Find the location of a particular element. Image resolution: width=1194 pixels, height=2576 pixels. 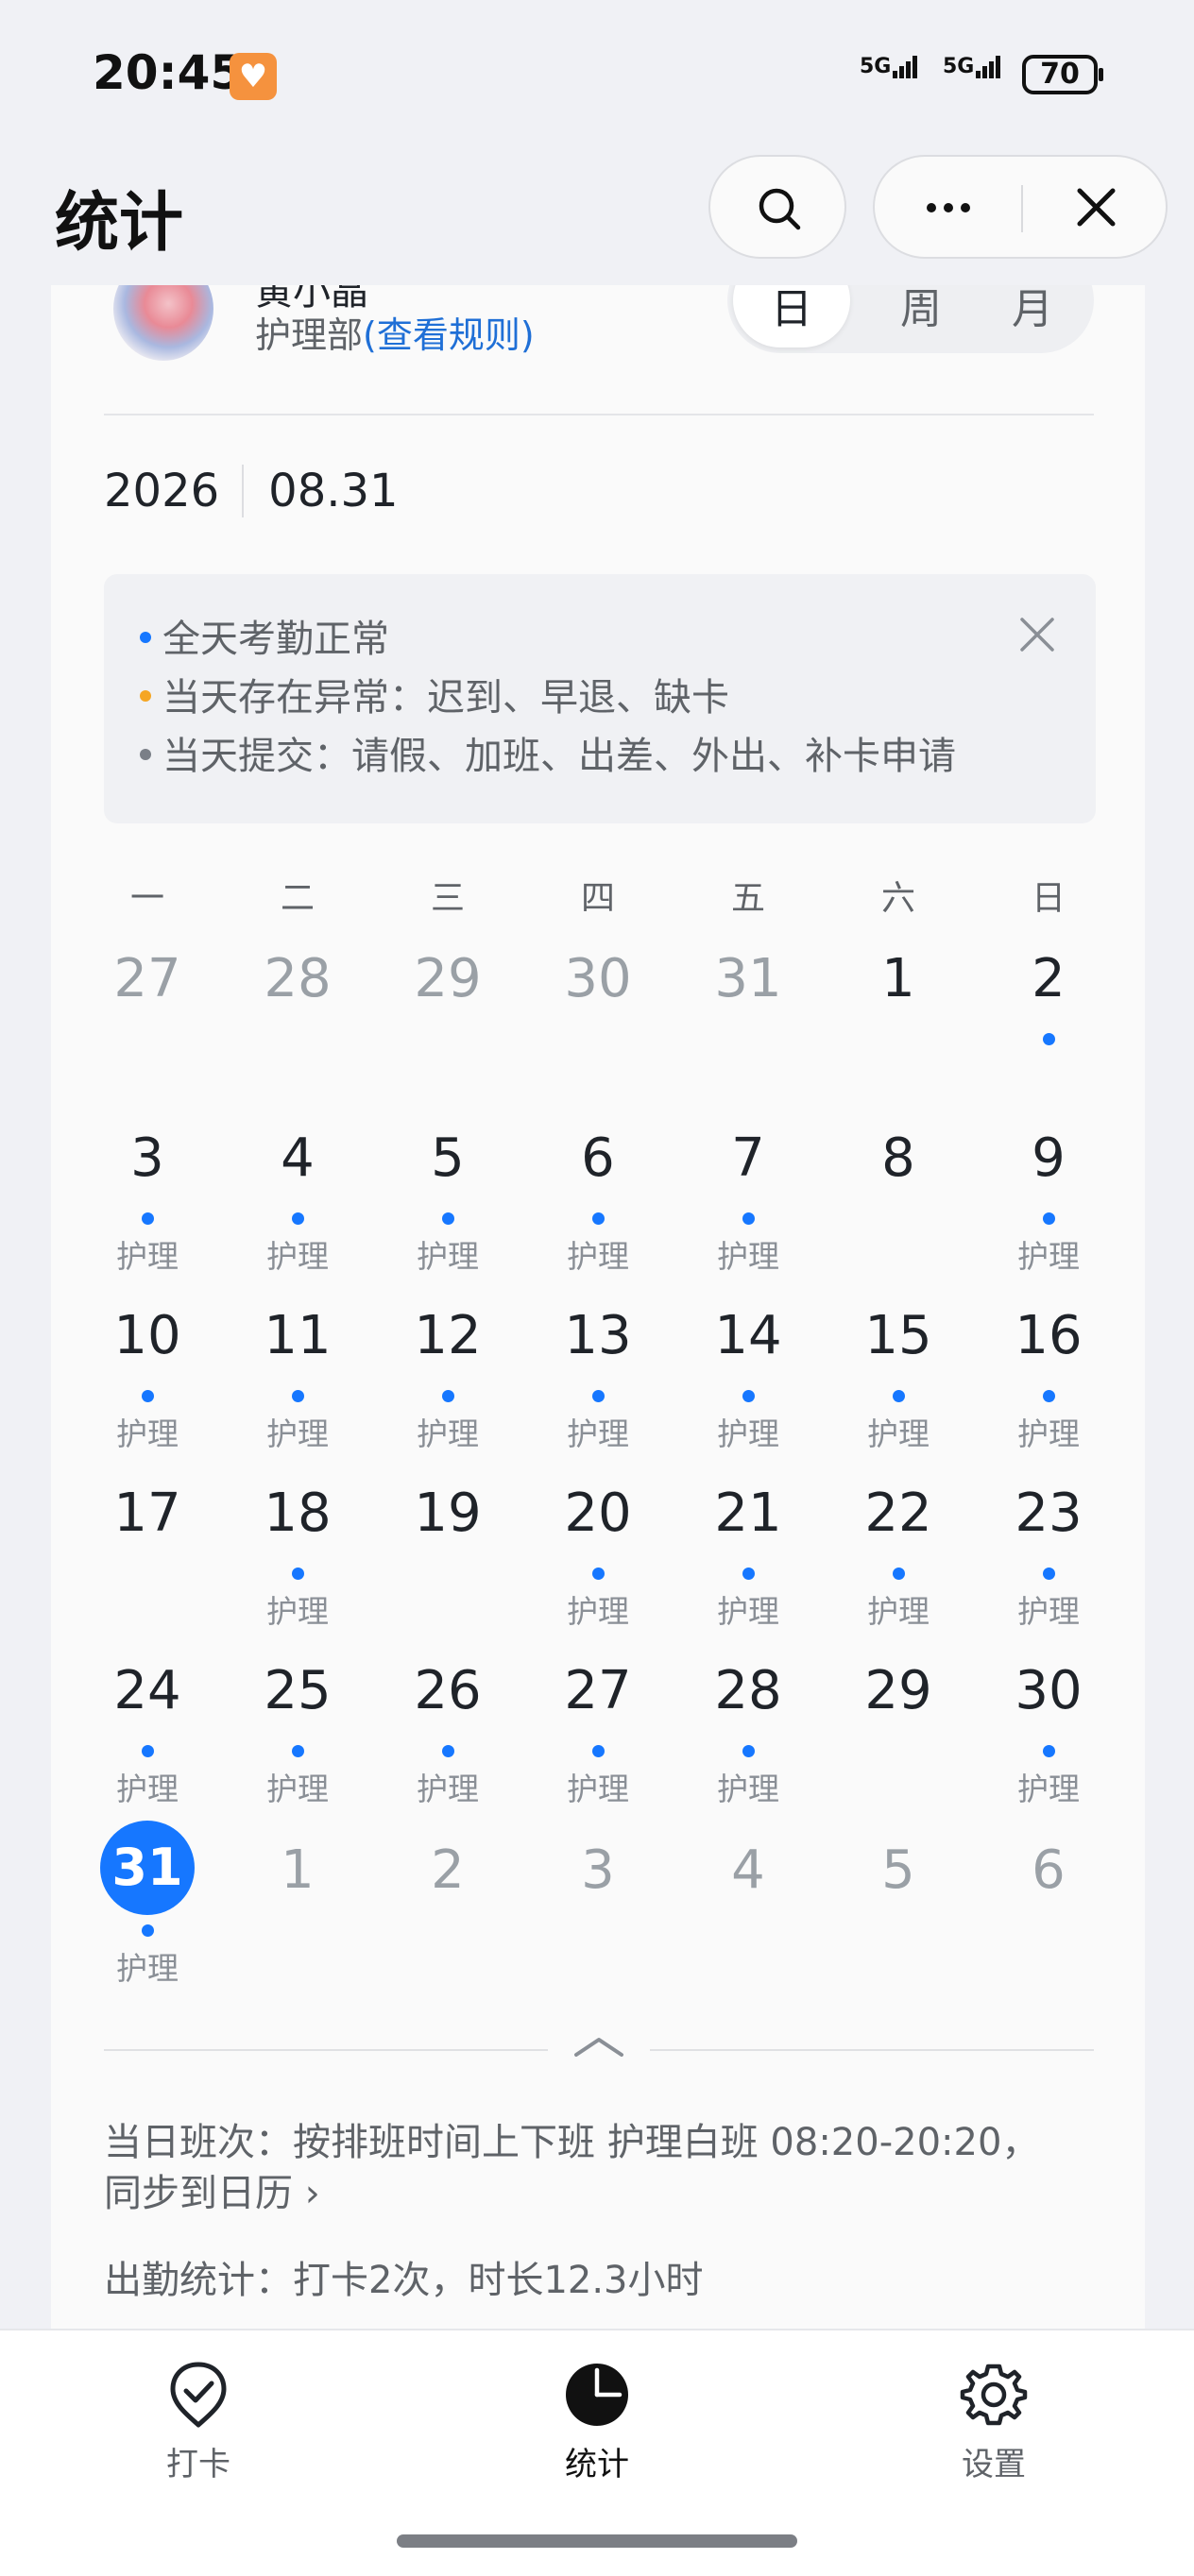

calendar-day: 7 护理 is located at coordinates (748, 1215).